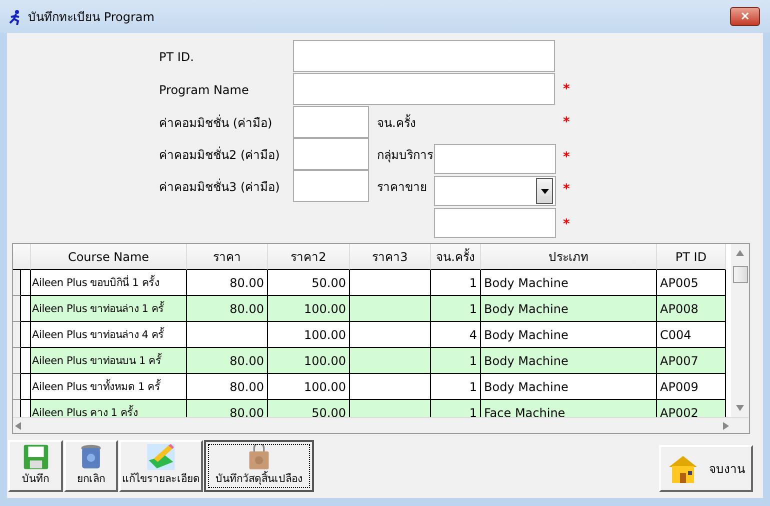 The height and width of the screenshot is (506, 770). What do you see at coordinates (691, 309) in the screenshot?
I see `table-cell: AP008` at bounding box center [691, 309].